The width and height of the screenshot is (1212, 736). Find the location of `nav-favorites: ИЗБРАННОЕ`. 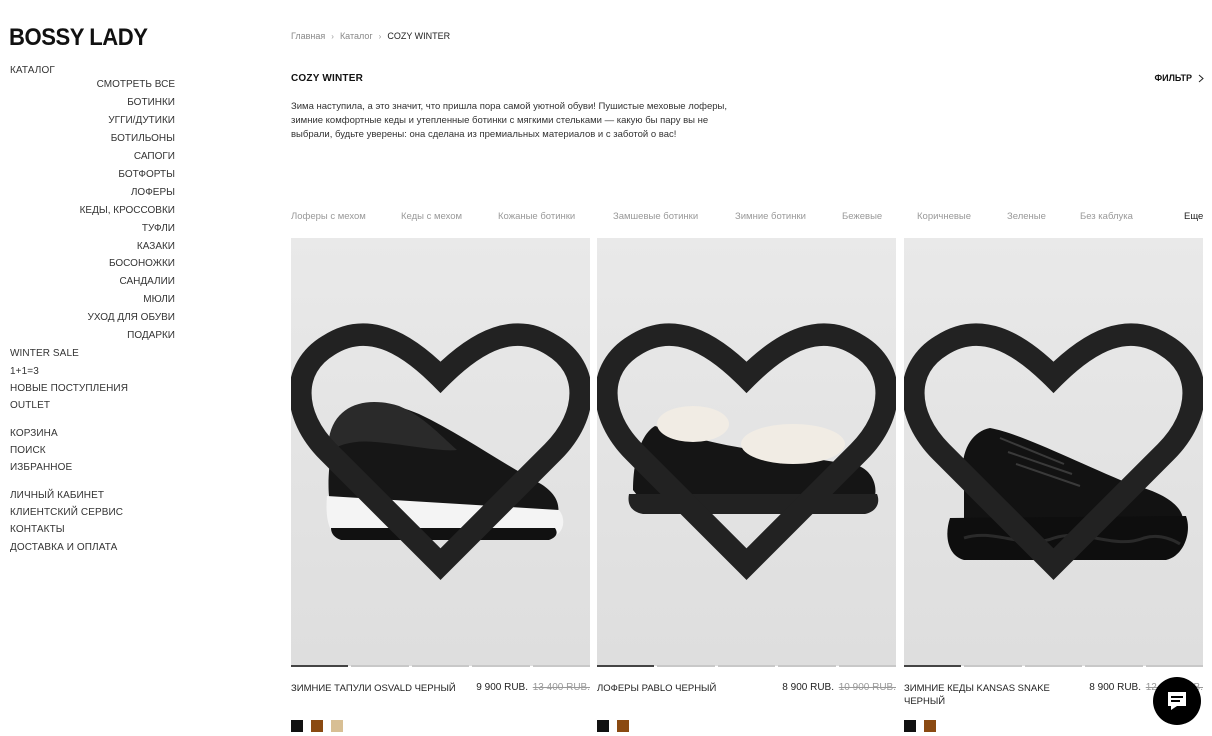

nav-favorites: ИЗБРАННОЕ is located at coordinates (41, 468).